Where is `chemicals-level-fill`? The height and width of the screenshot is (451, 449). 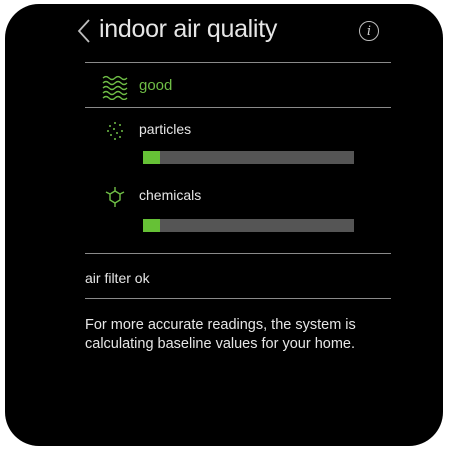 chemicals-level-fill is located at coordinates (151, 225).